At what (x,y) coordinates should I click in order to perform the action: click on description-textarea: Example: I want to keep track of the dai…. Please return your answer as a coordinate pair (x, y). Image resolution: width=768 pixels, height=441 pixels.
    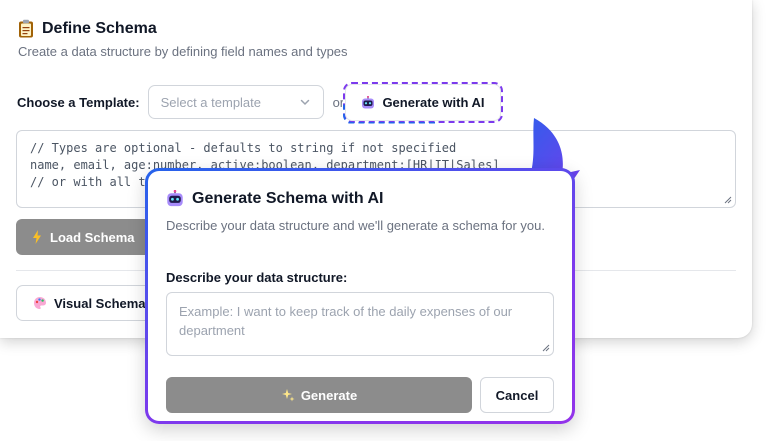
    Looking at the image, I should click on (360, 324).